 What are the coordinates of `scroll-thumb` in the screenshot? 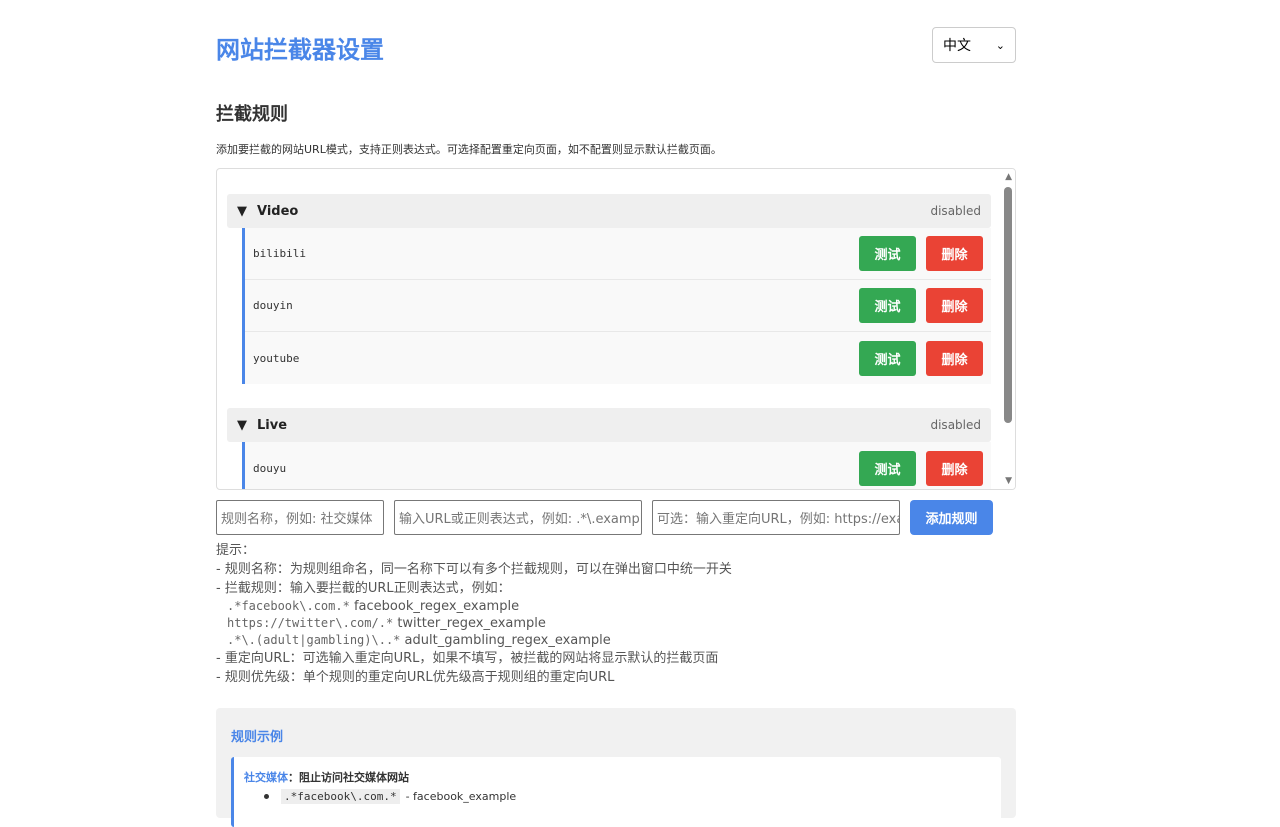 It's located at (1008, 305).